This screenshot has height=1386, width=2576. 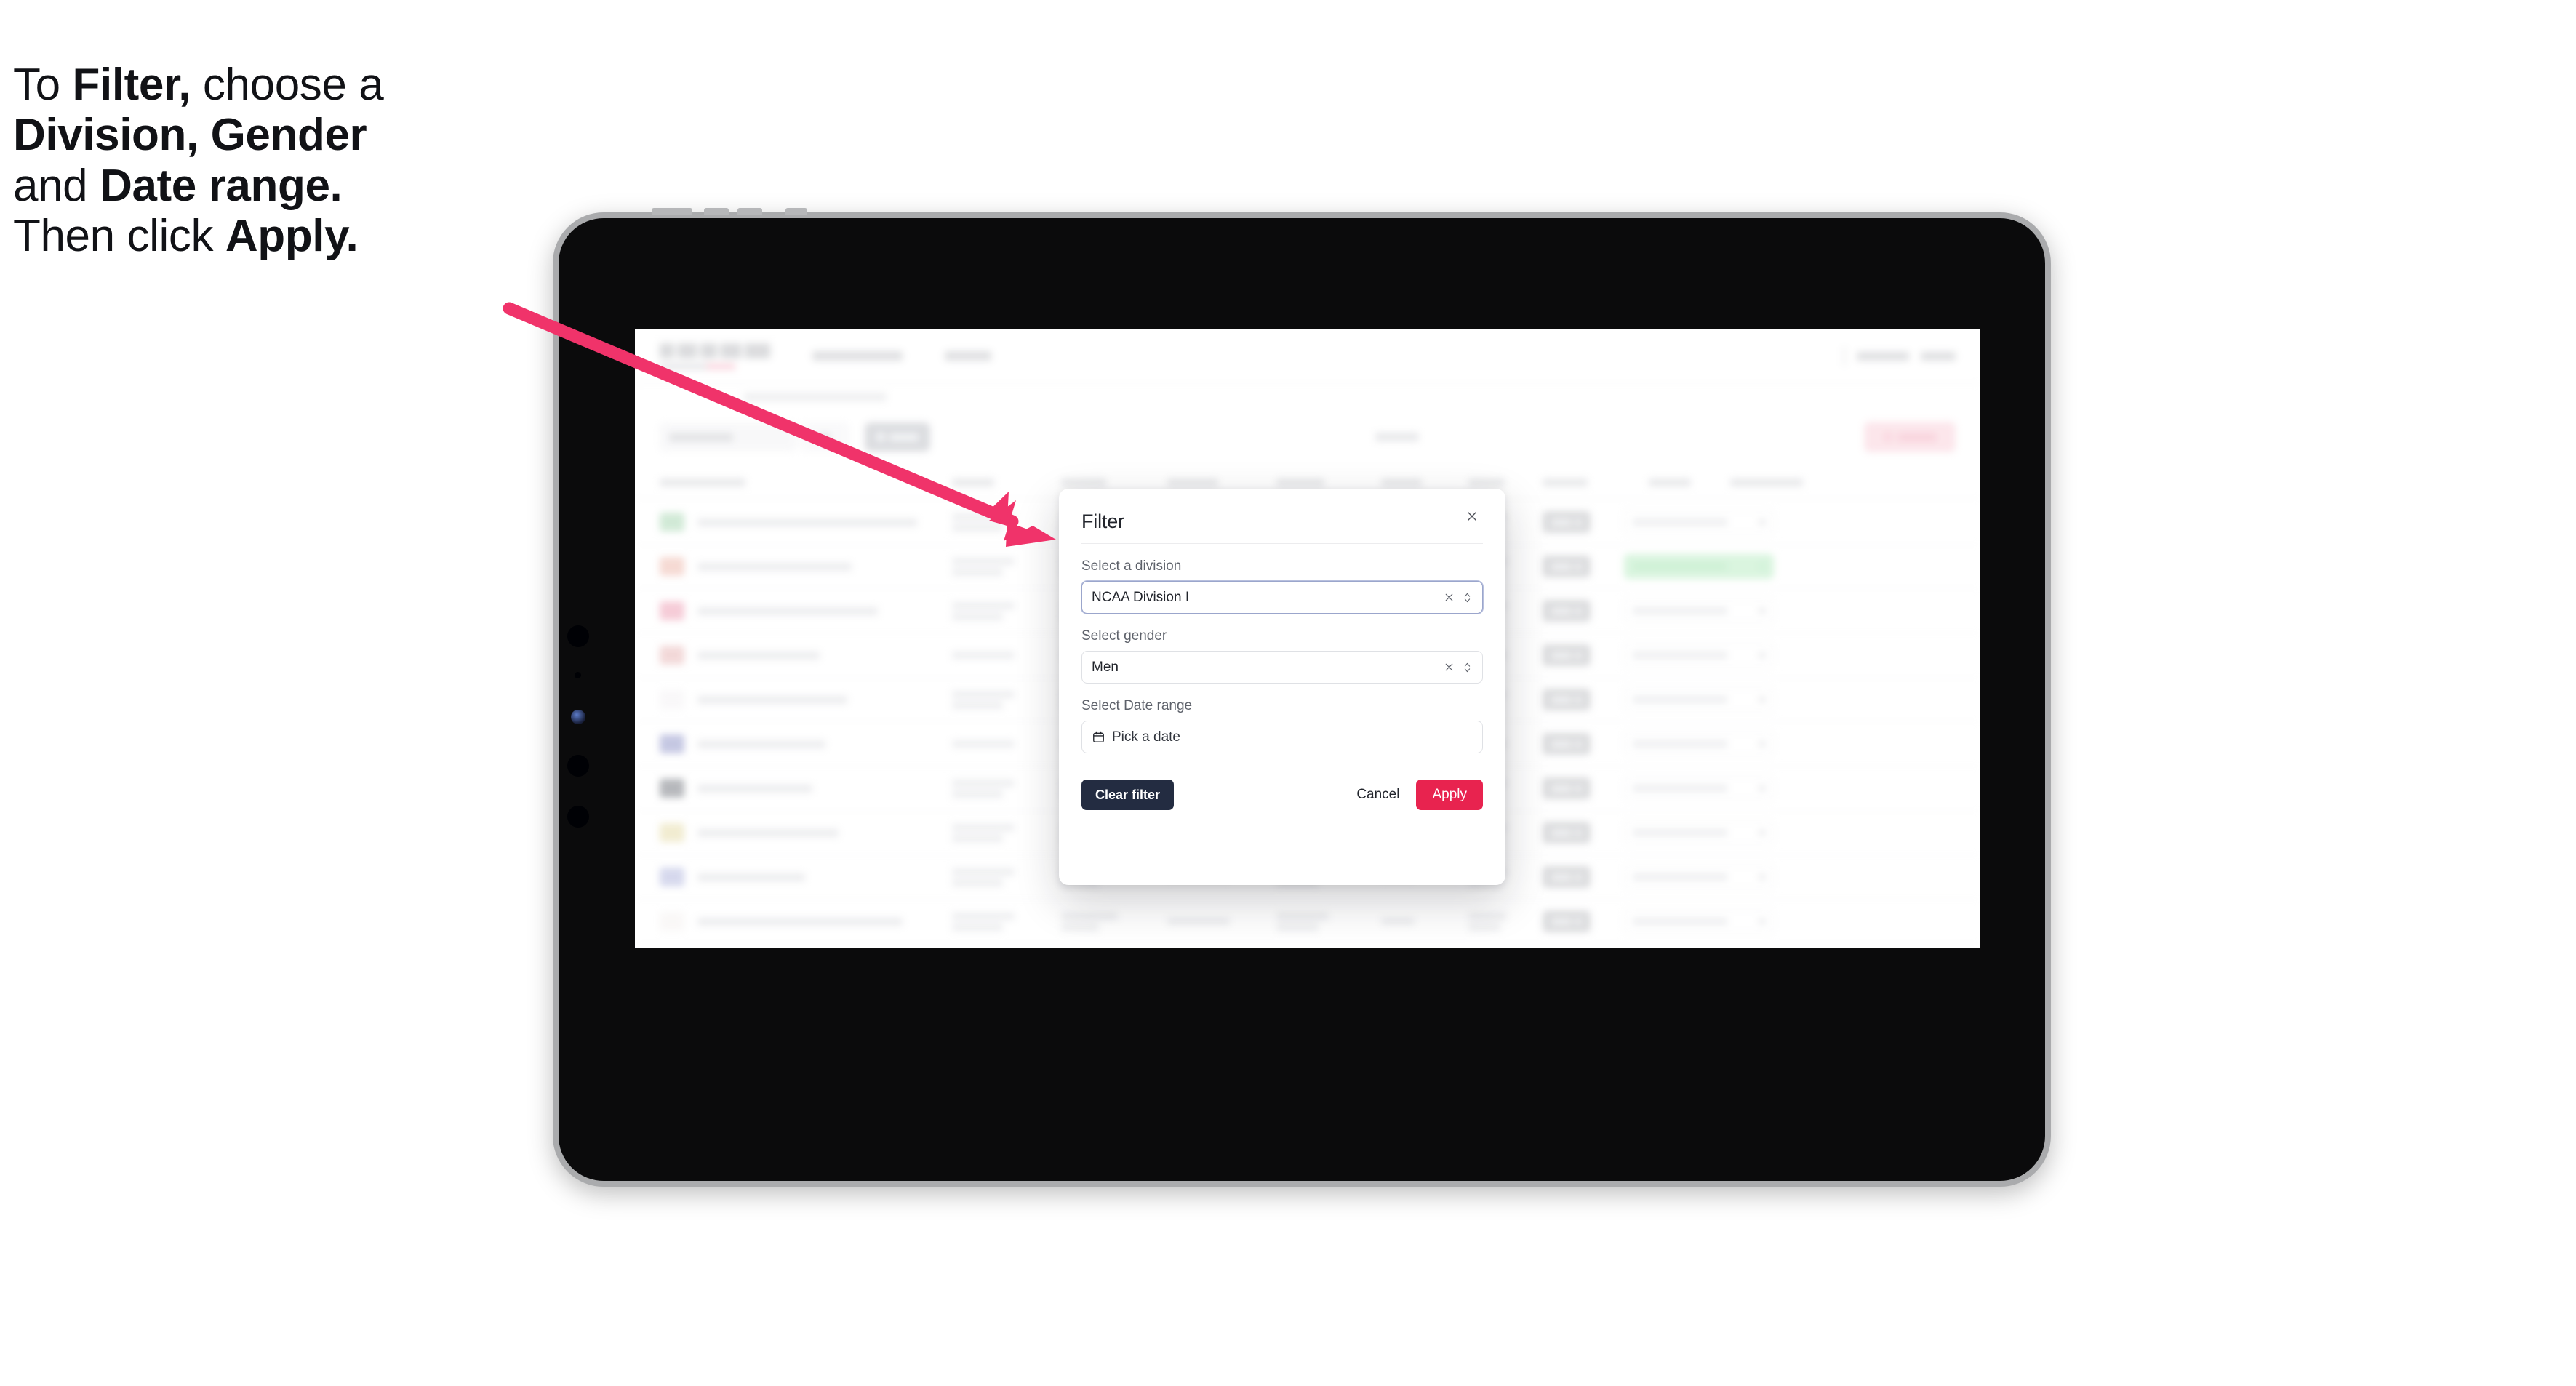 What do you see at coordinates (1124, 636) in the screenshot?
I see `gender-field-label: Select gender` at bounding box center [1124, 636].